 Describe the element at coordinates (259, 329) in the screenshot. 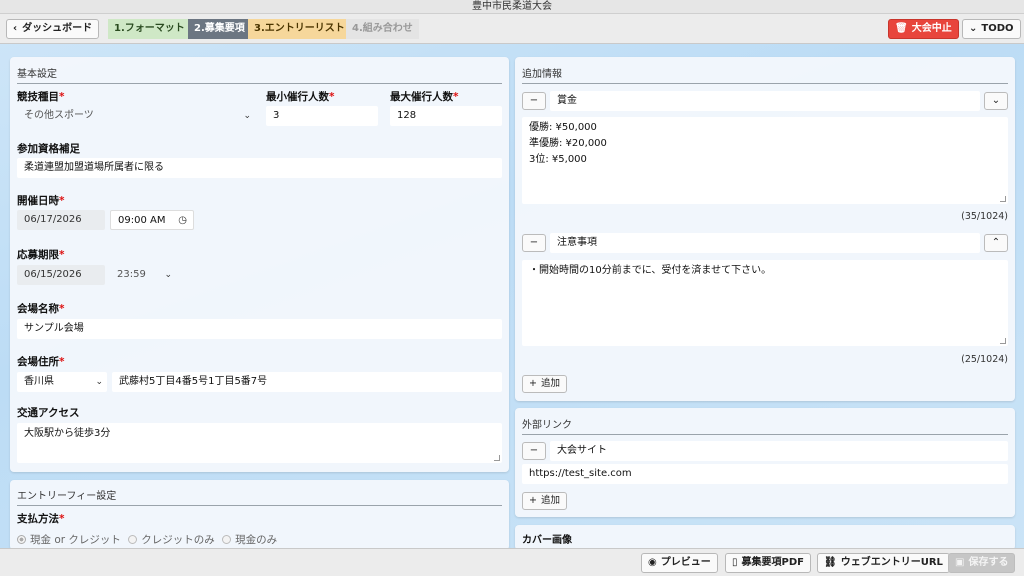

I see `venue-input: サンプル会場` at that location.